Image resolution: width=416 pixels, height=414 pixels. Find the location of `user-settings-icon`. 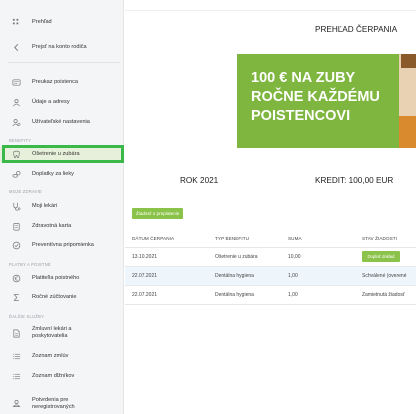

user-settings-icon is located at coordinates (16, 122).